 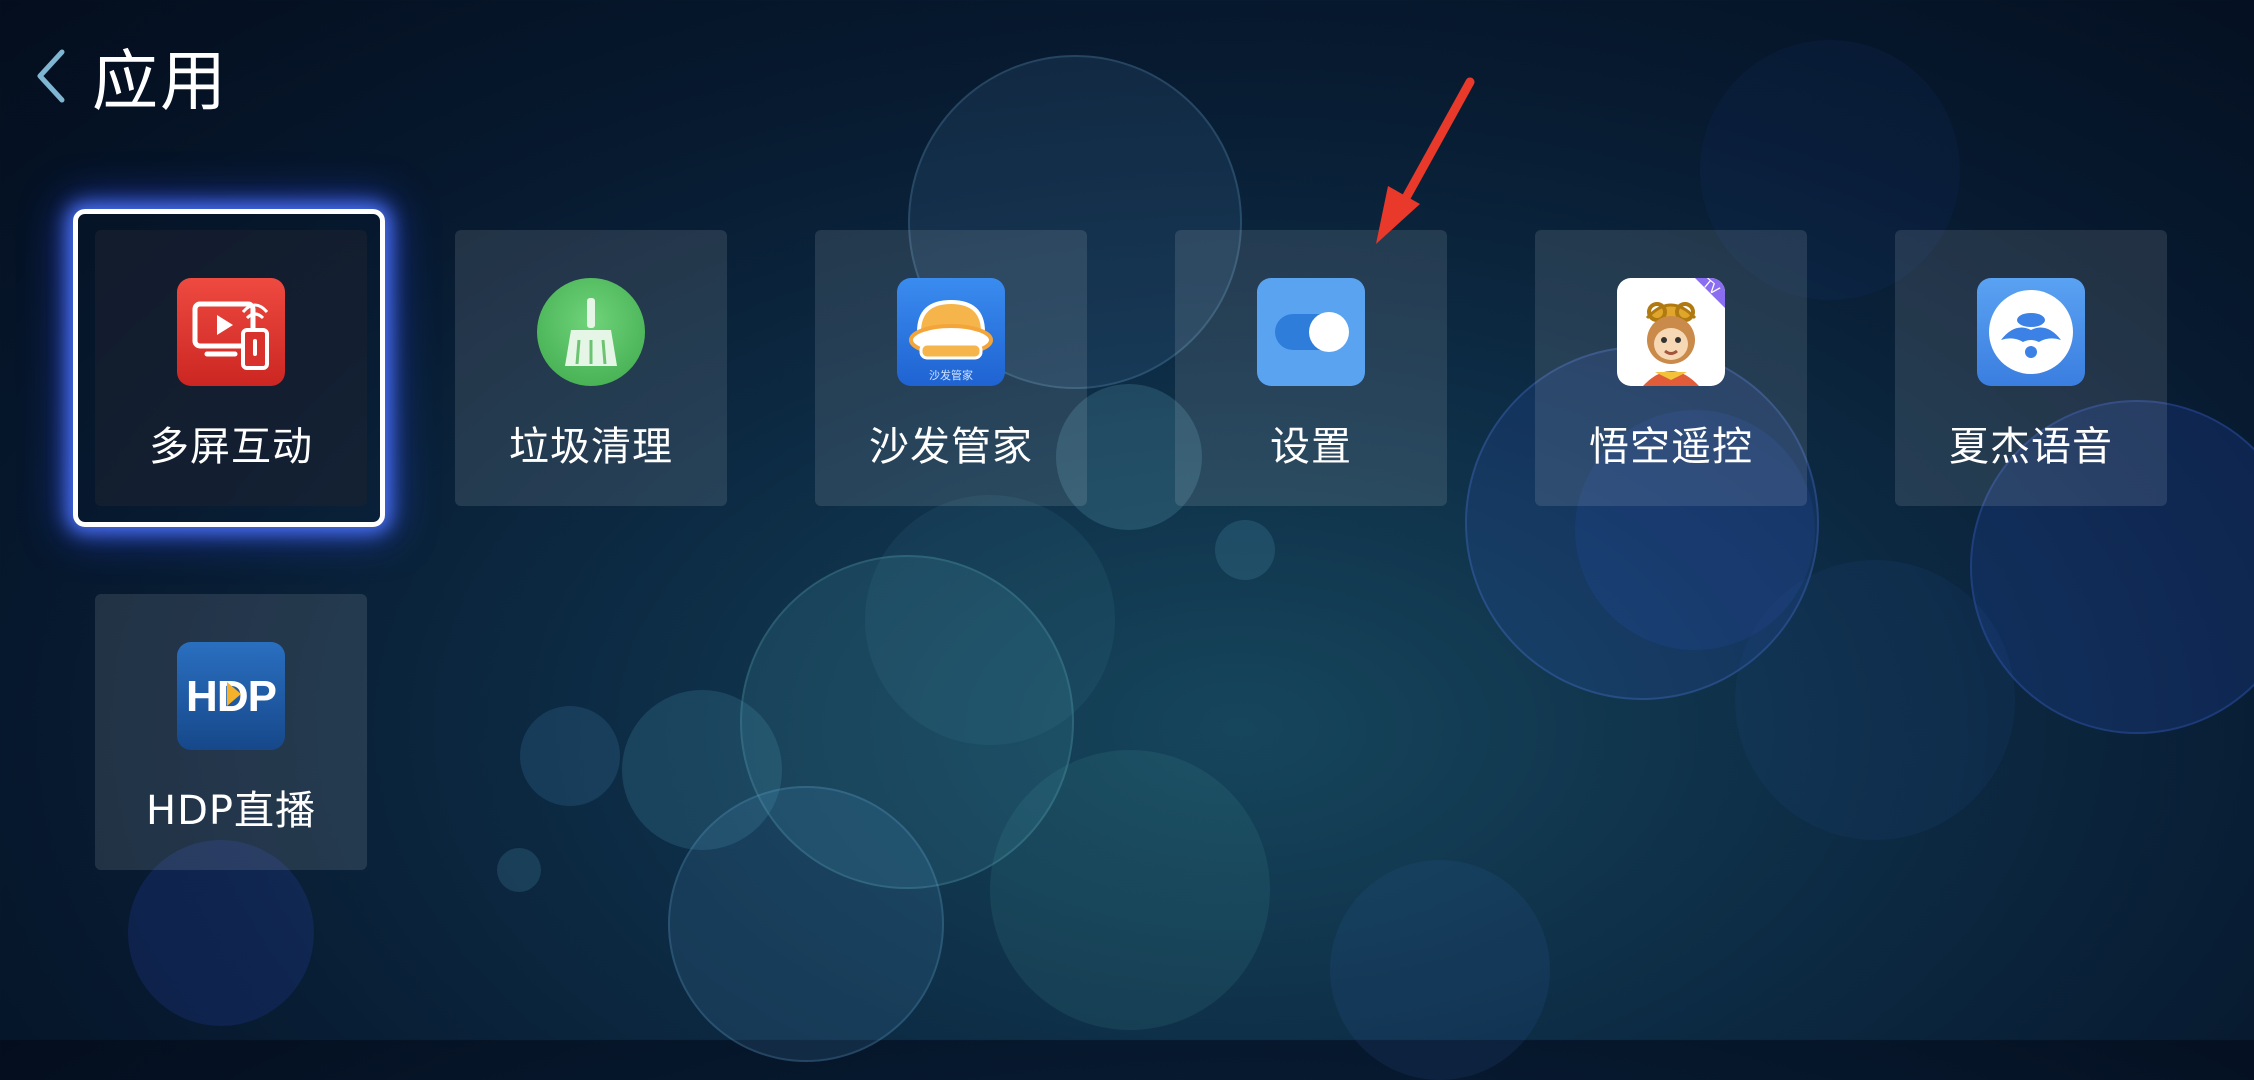 I want to click on app-tile-hdp-live: HDP HDP直播, so click(x=231, y=732).